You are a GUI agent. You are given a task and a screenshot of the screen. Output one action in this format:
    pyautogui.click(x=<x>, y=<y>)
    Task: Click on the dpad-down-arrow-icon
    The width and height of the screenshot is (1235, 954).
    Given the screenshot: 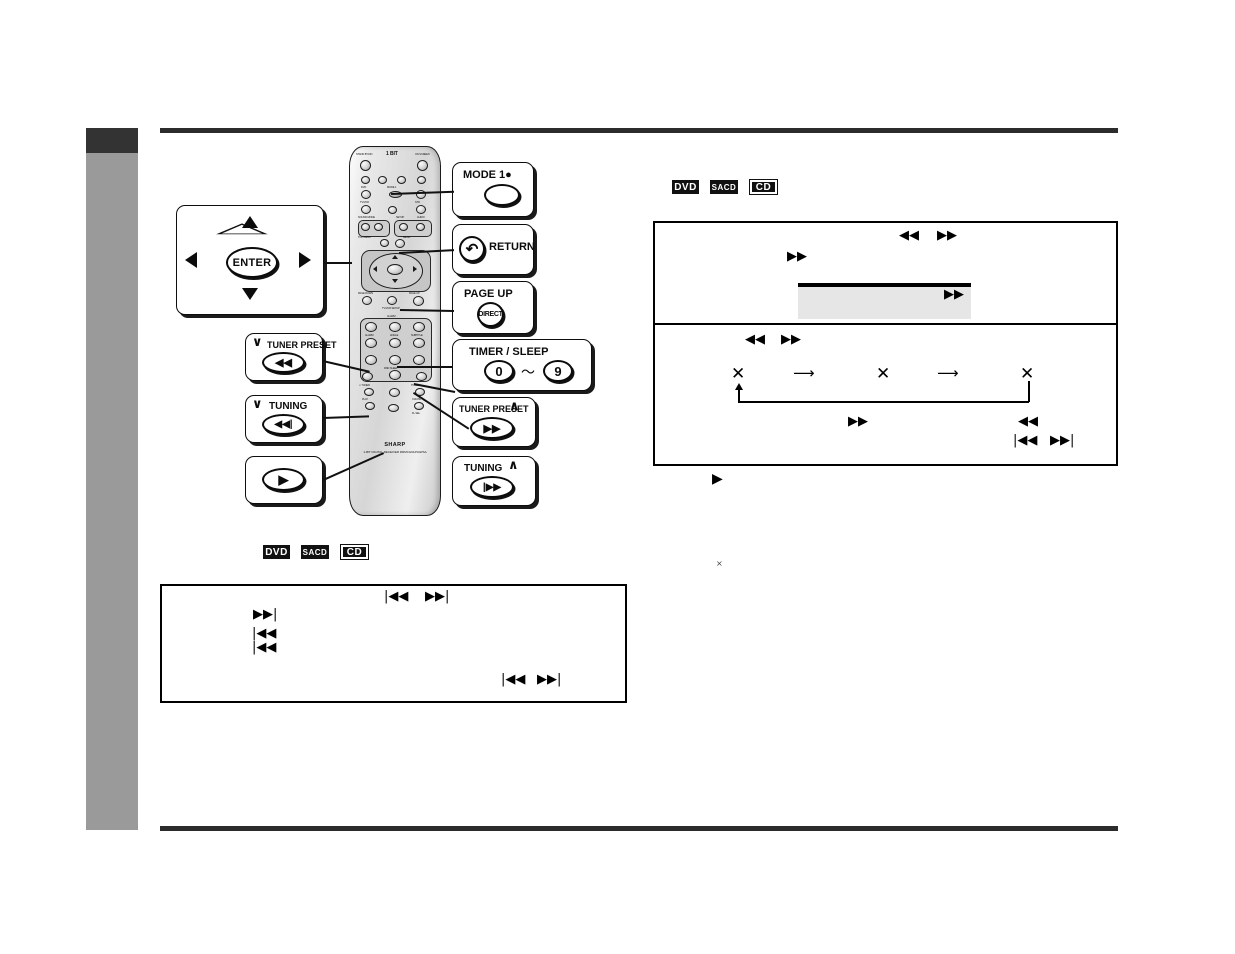 What is the action you would take?
    pyautogui.click(x=250, y=294)
    